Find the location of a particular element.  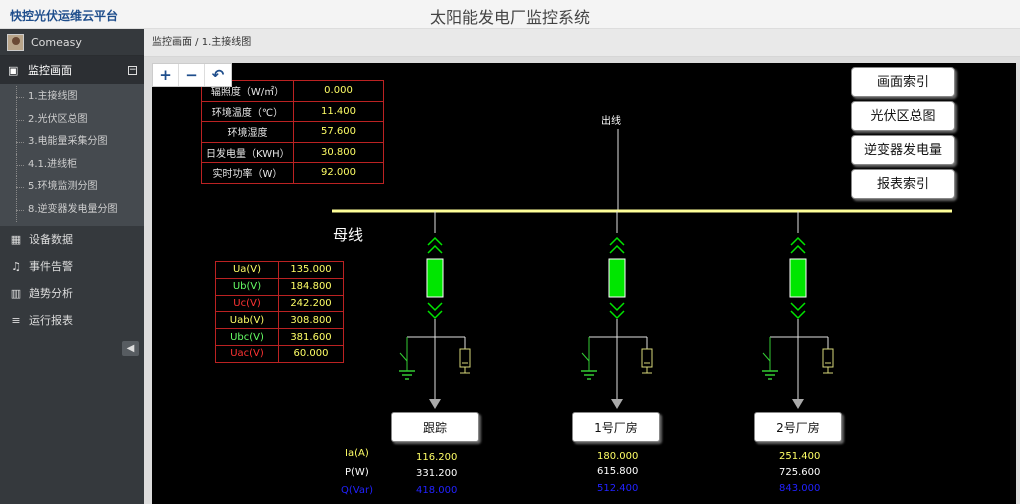

env-label: 环境湿度 is located at coordinates (247, 132).